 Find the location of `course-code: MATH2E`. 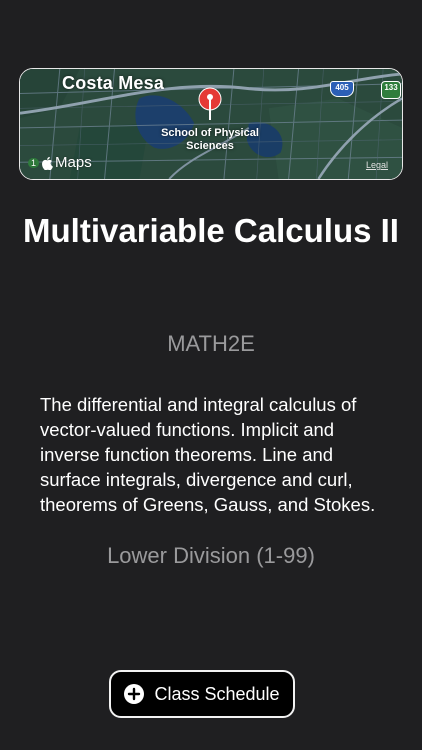

course-code: MATH2E is located at coordinates (211, 343).